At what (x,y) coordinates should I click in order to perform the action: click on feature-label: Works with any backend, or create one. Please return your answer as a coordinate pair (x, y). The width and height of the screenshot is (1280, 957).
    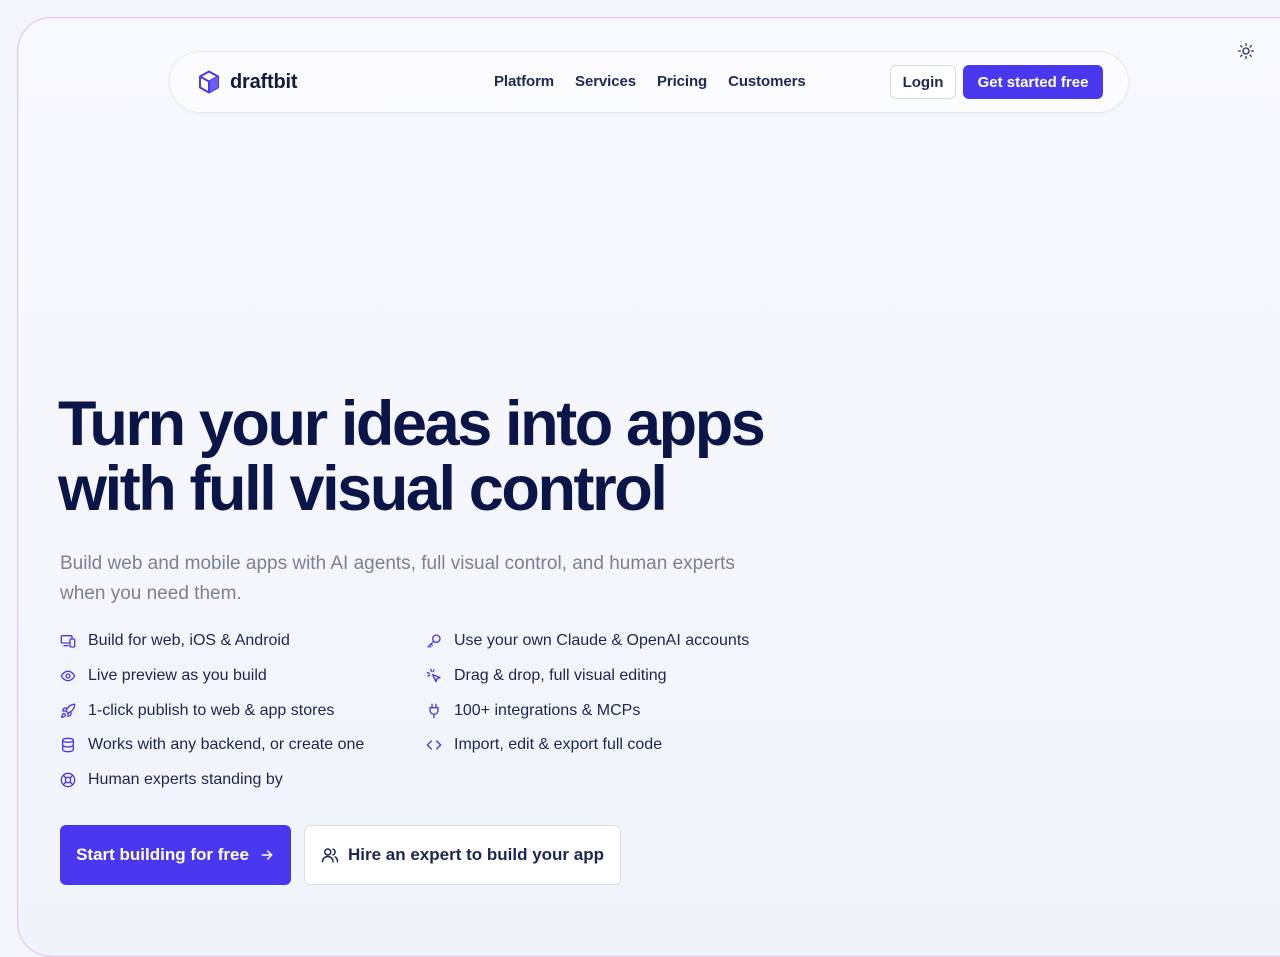
    Looking at the image, I should click on (226, 744).